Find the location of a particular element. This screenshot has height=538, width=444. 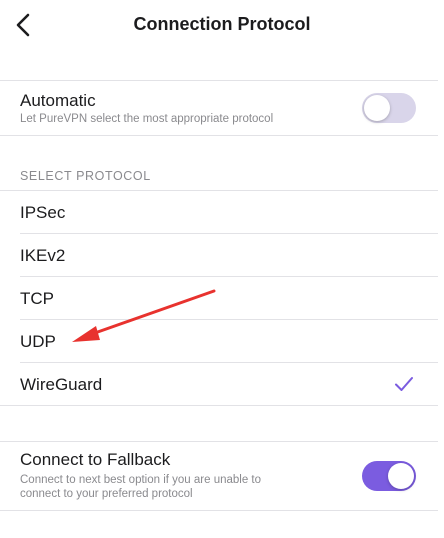

select-protocol-header: SELECT PROTOCOL is located at coordinates (85, 176).